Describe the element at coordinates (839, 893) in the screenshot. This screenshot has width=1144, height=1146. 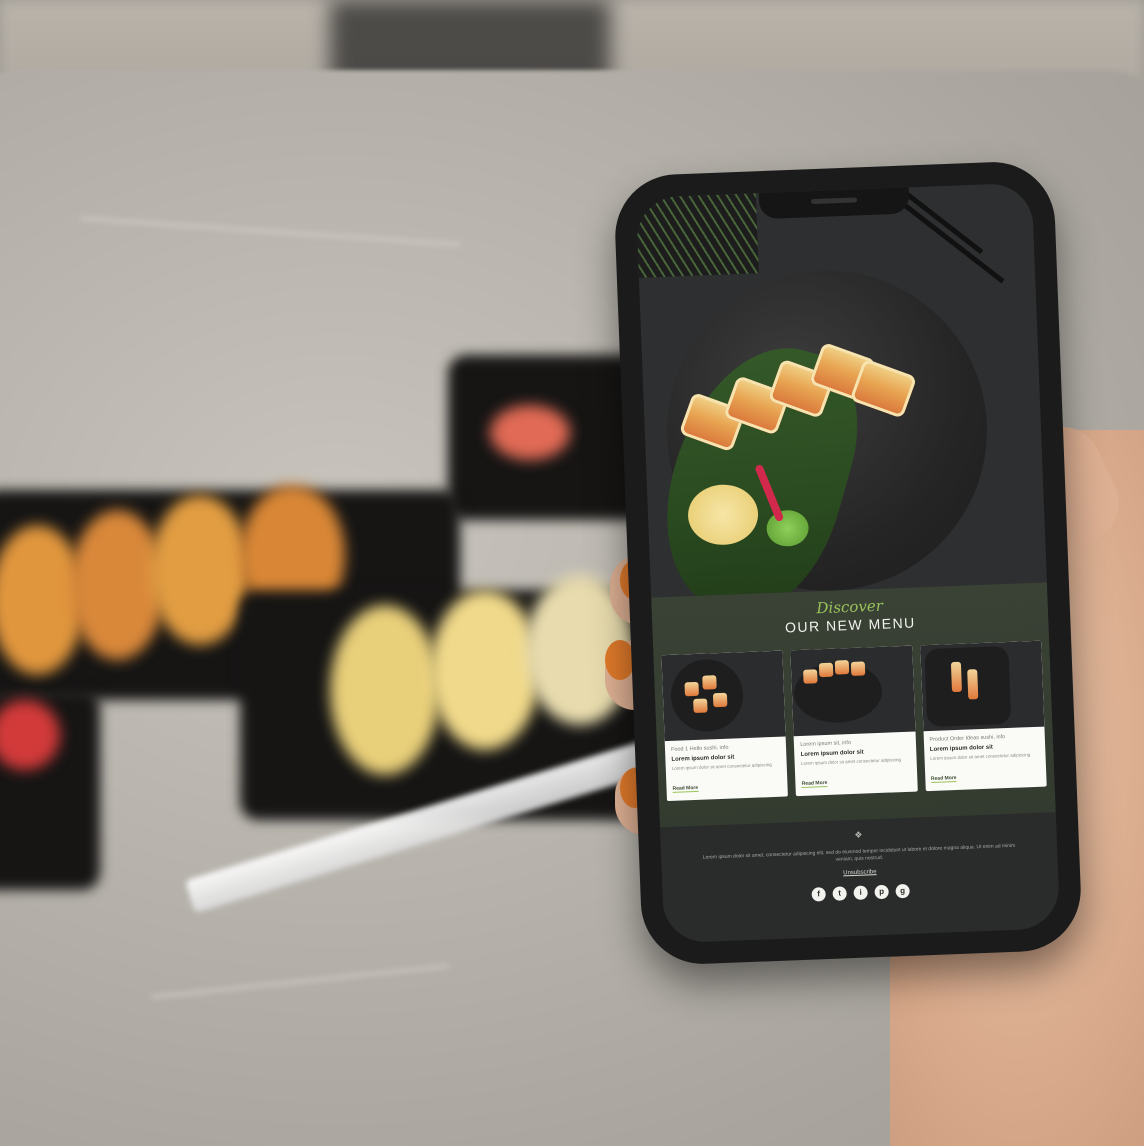
I see `twitter-icon: t` at that location.